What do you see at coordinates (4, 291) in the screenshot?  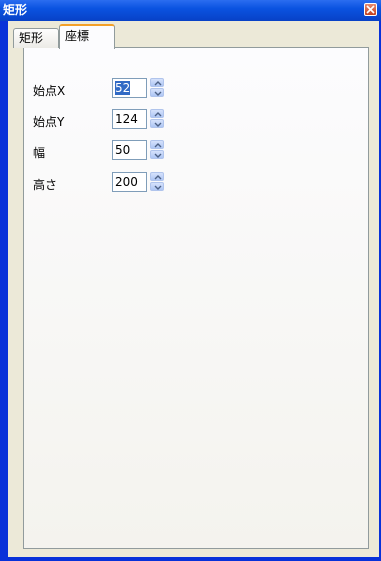 I see `window-frame-left` at bounding box center [4, 291].